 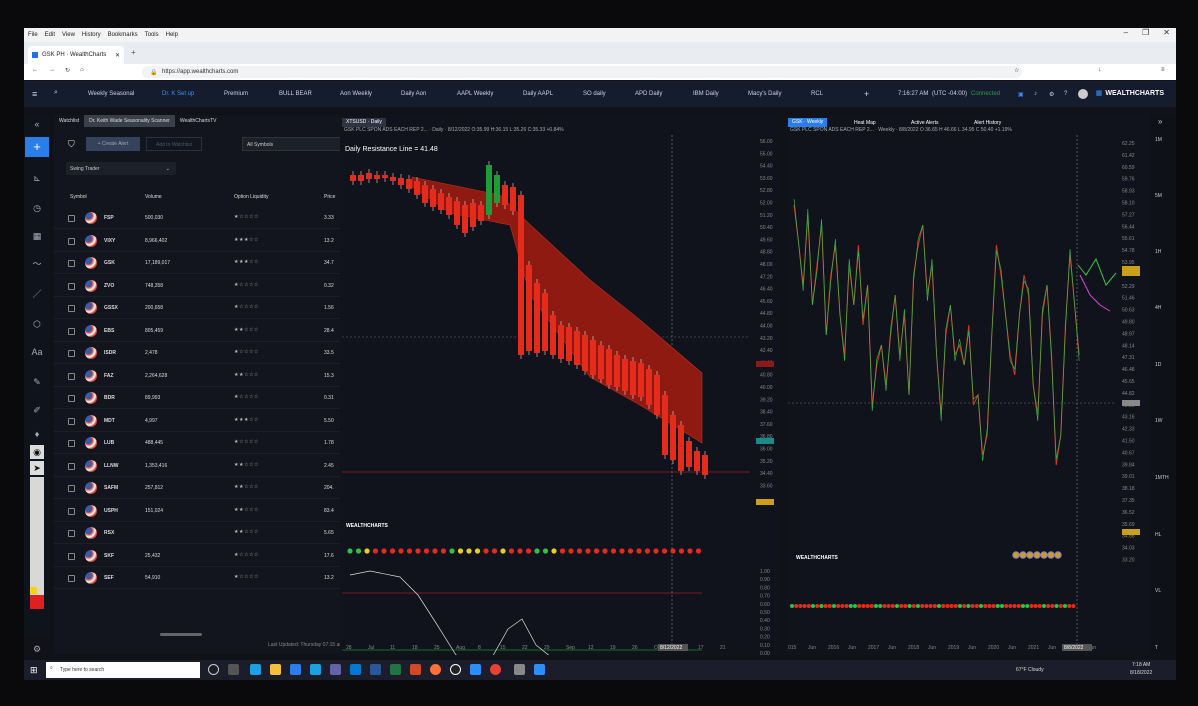 I want to click on tf-1m: 1M, so click(x=1158, y=140).